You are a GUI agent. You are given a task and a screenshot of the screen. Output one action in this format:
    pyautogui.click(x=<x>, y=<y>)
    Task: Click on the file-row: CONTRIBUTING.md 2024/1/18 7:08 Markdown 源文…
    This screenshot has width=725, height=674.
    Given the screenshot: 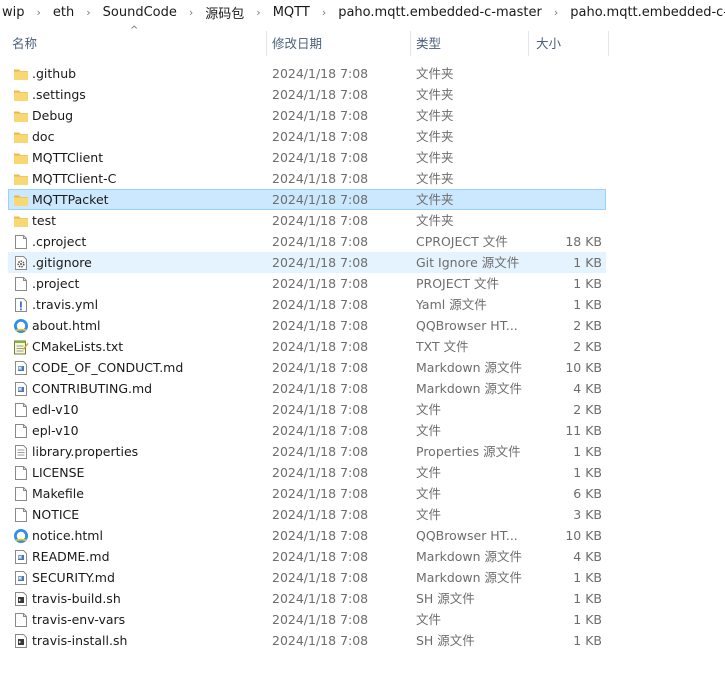 What is the action you would take?
    pyautogui.click(x=307, y=388)
    